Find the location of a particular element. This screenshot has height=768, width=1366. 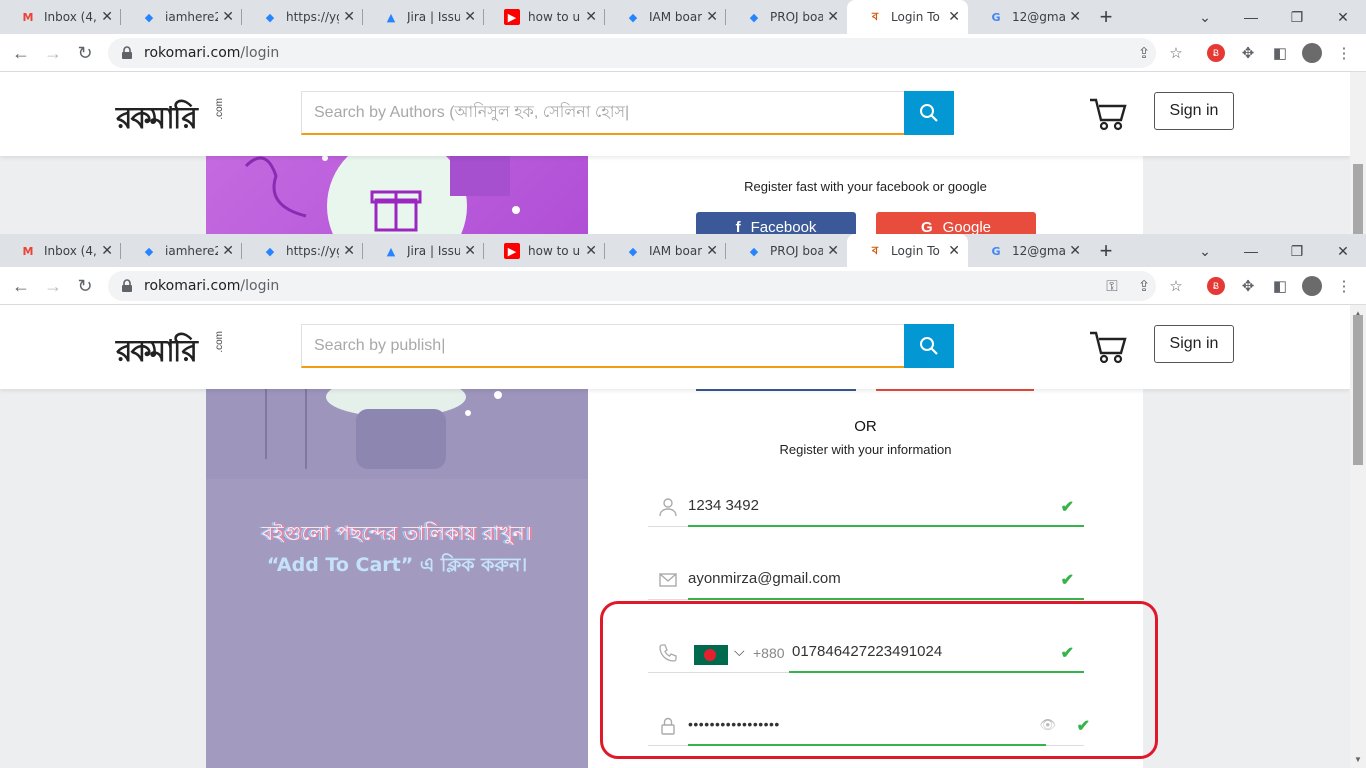

tab-search-icon-2: ⌄ is located at coordinates (1205, 251).